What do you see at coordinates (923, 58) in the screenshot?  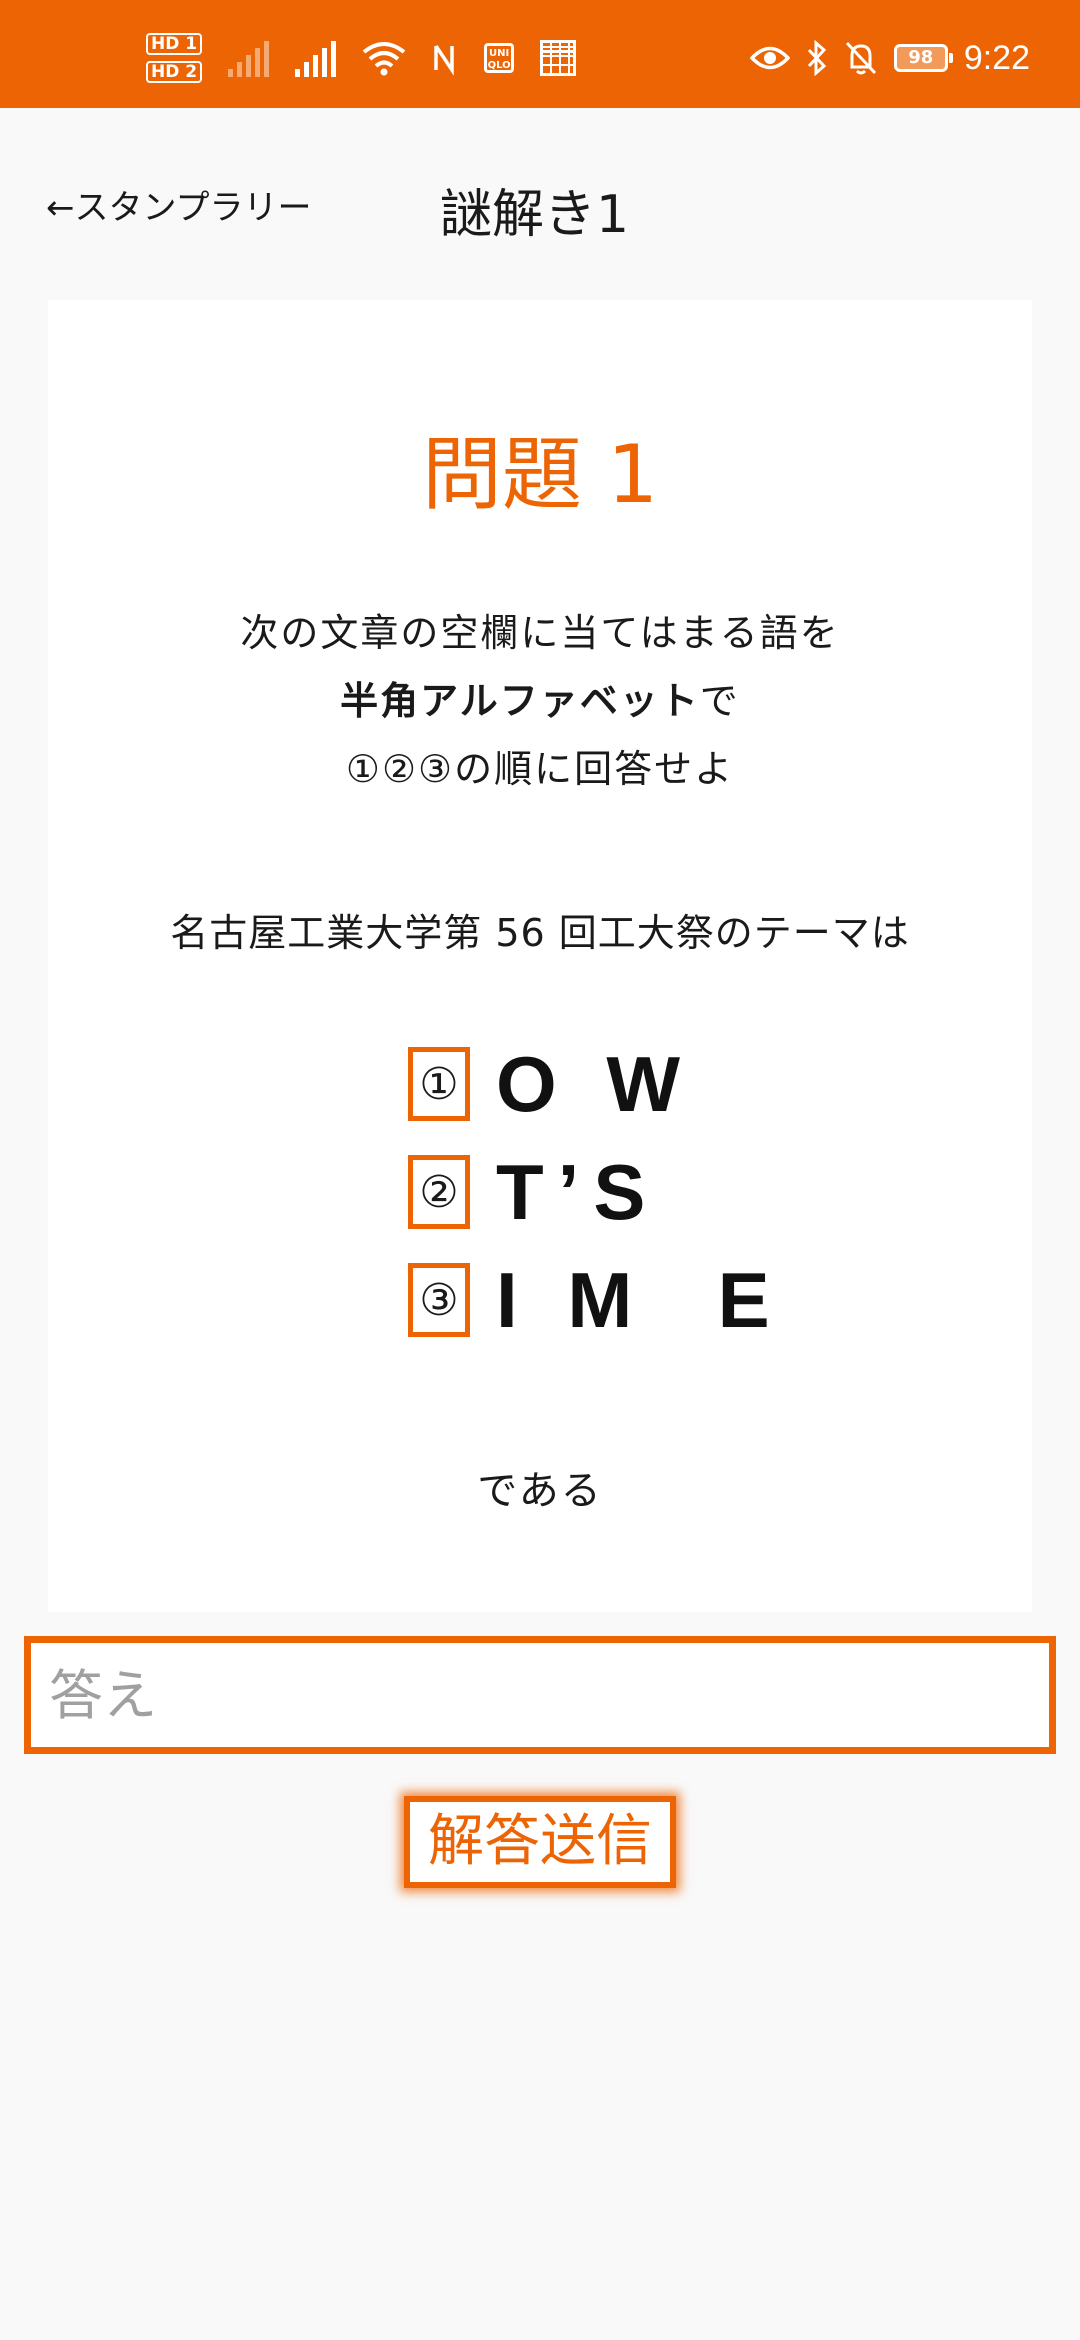 I see `battery-icon: 98` at bounding box center [923, 58].